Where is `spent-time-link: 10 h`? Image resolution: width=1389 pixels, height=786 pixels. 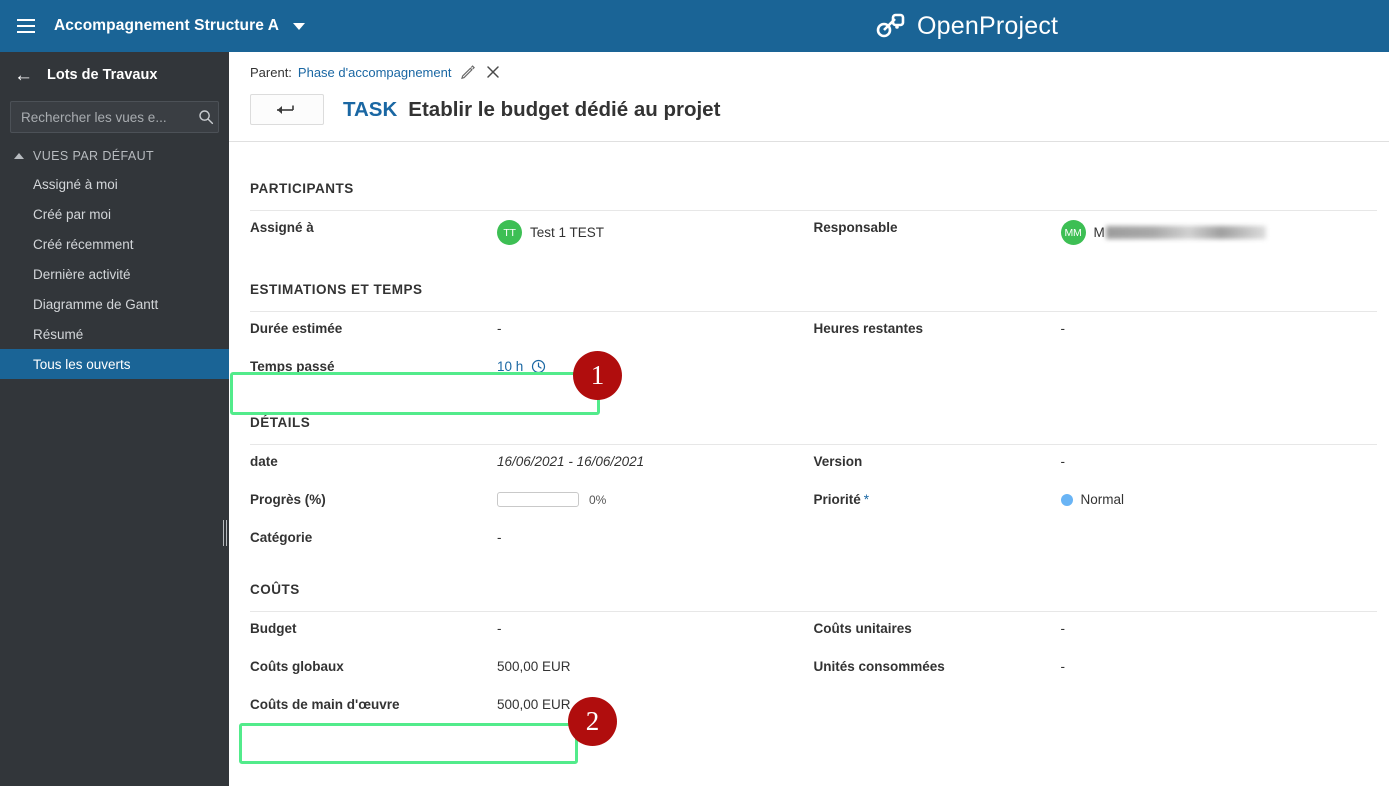
spent-time-link: 10 h is located at coordinates (510, 366).